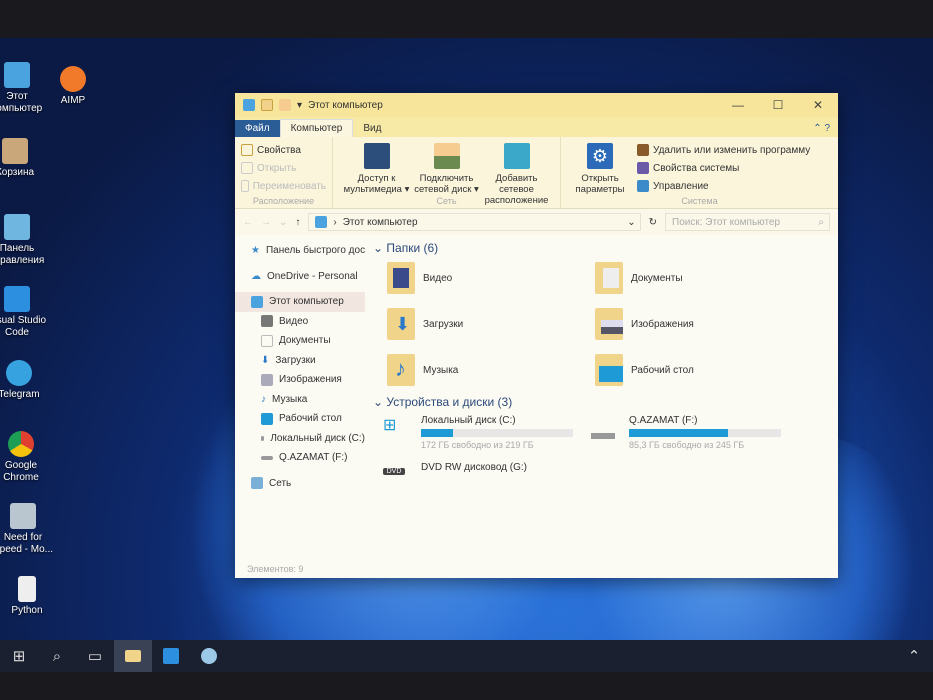  What do you see at coordinates (316, 128) in the screenshot?
I see `tab-computer: Компьютер` at bounding box center [316, 128].